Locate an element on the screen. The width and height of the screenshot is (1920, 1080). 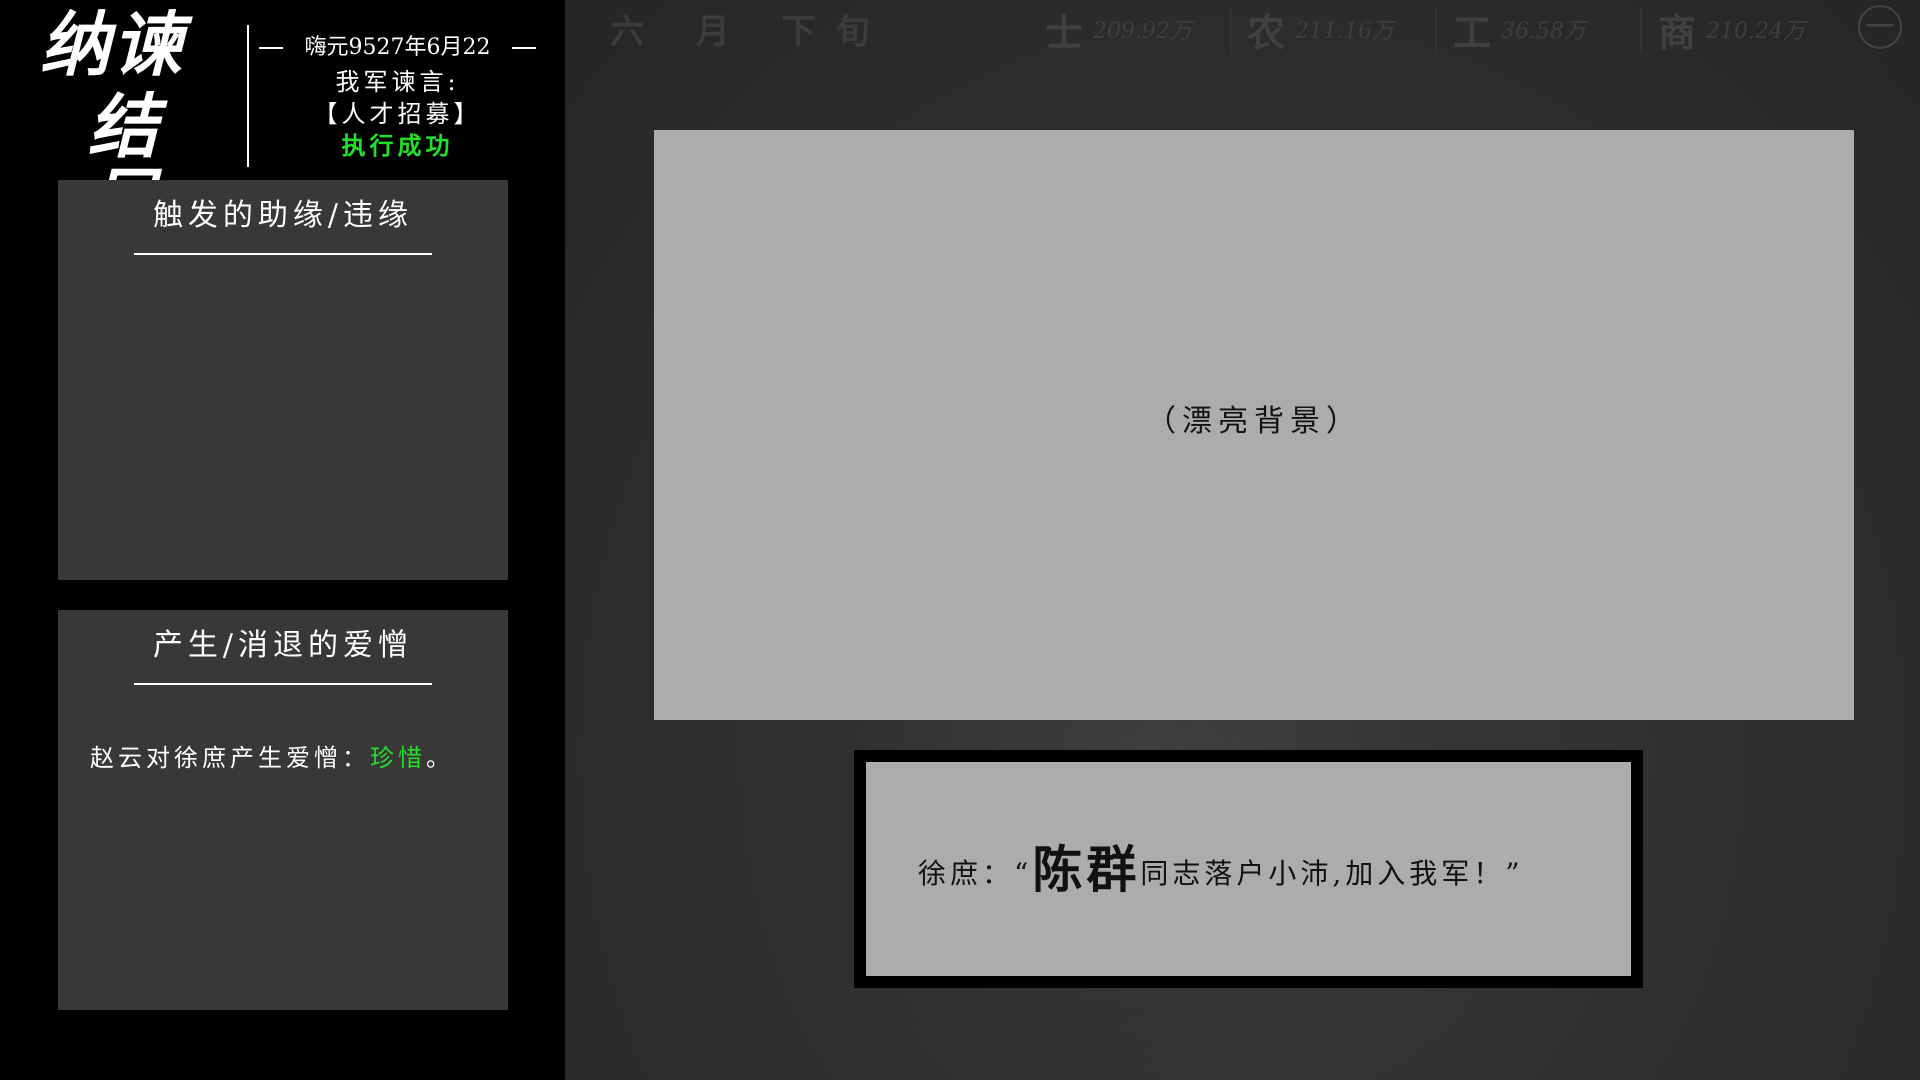
dialog-box: 徐庶：“陈群同志落户小沛,加入我军！” is located at coordinates (1248, 869).